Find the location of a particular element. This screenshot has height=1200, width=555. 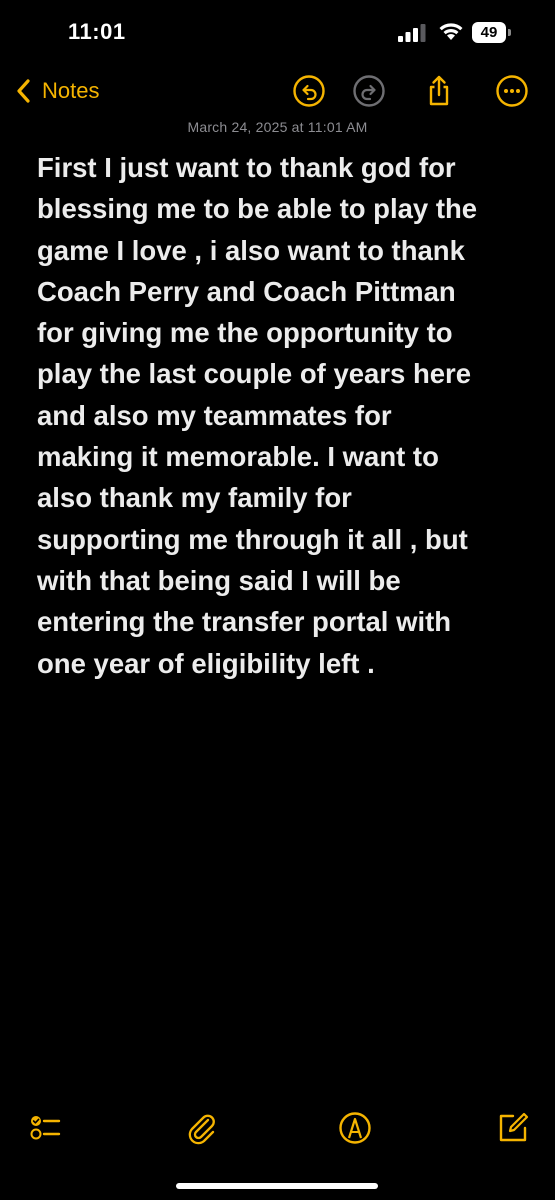

redo-icon is located at coordinates (369, 91).